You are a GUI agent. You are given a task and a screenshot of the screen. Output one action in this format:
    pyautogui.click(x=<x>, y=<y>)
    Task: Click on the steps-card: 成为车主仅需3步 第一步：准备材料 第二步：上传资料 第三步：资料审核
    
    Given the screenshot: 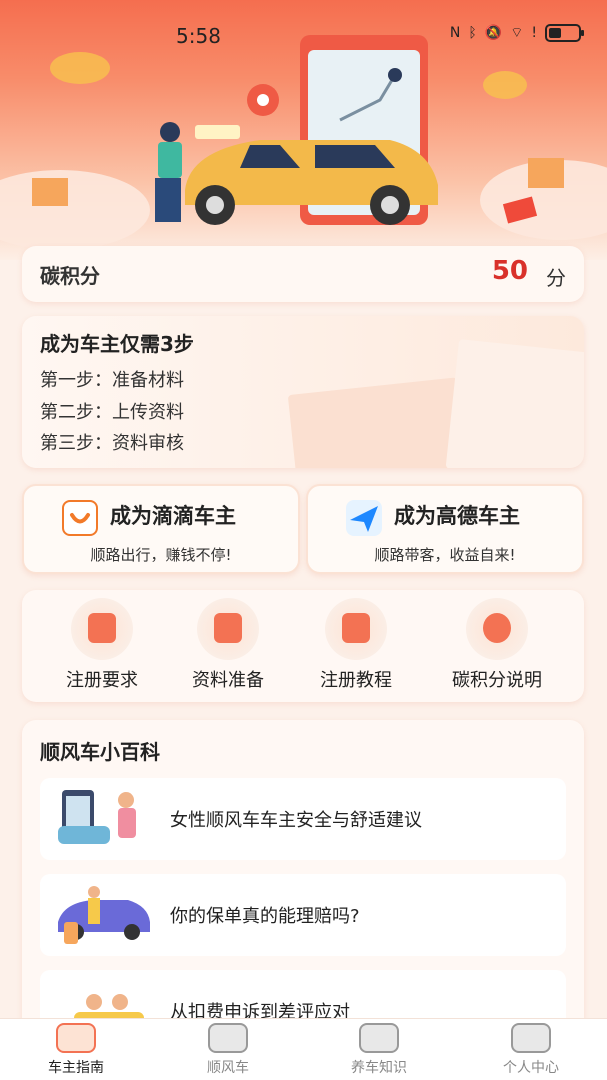 What is the action you would take?
    pyautogui.click(x=303, y=392)
    